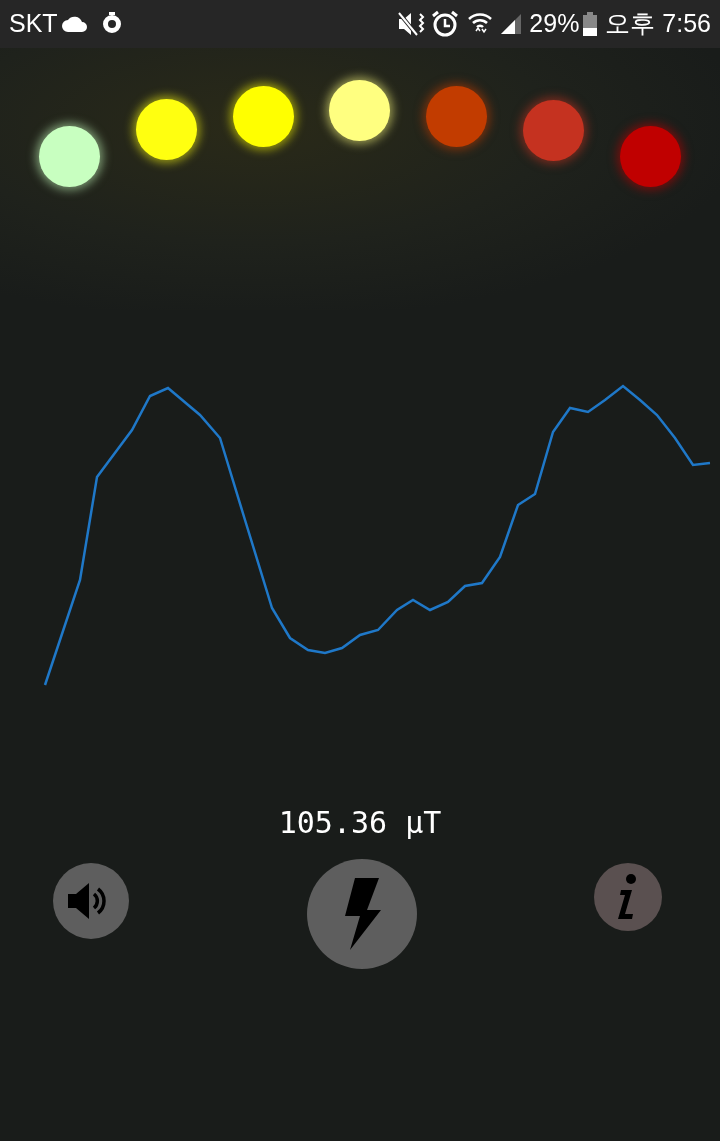 Image resolution: width=720 pixels, height=1141 pixels. I want to click on clock-time: 오후 7:56, so click(658, 24).